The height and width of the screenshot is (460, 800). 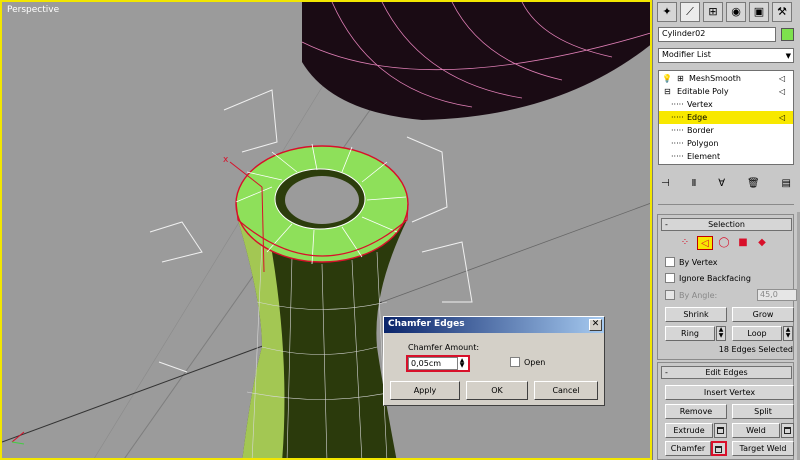 What do you see at coordinates (763, 411) in the screenshot?
I see `split-button: Split` at bounding box center [763, 411].